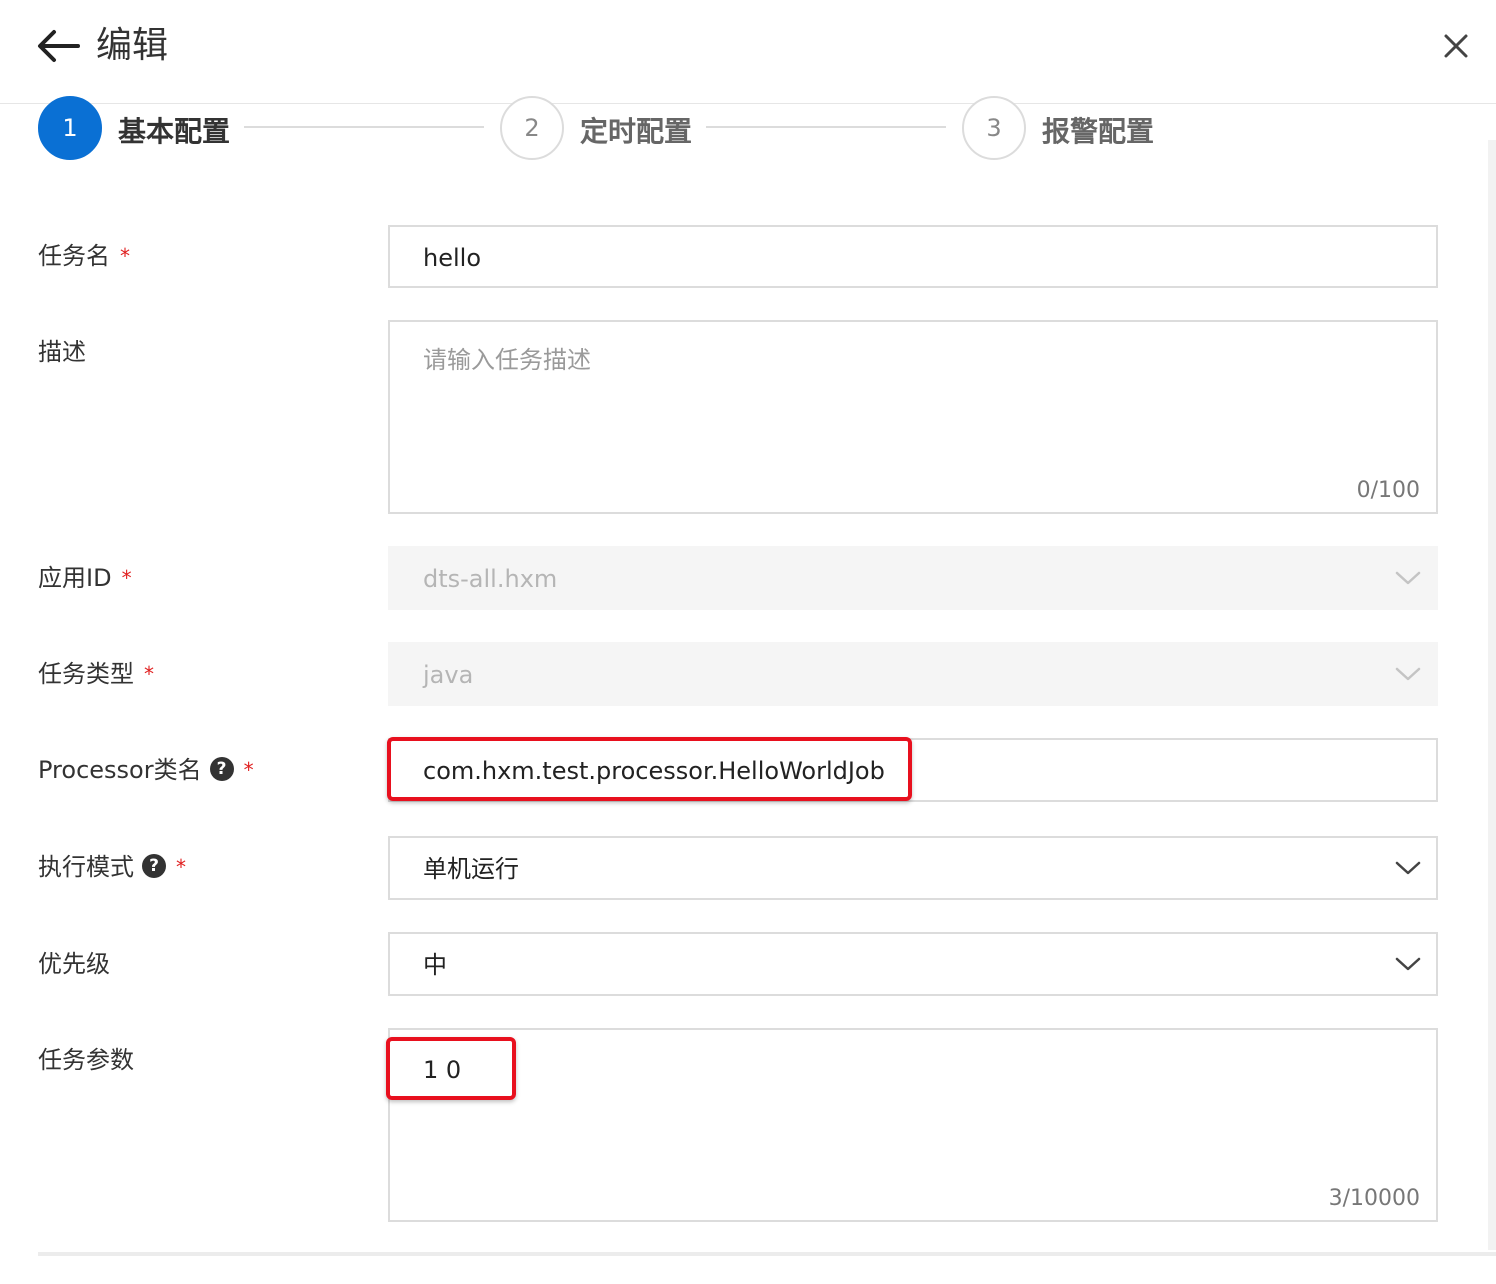 The image size is (1496, 1284). Describe the element at coordinates (75, 578) in the screenshot. I see `app-id-label-text: 应用ID` at that location.